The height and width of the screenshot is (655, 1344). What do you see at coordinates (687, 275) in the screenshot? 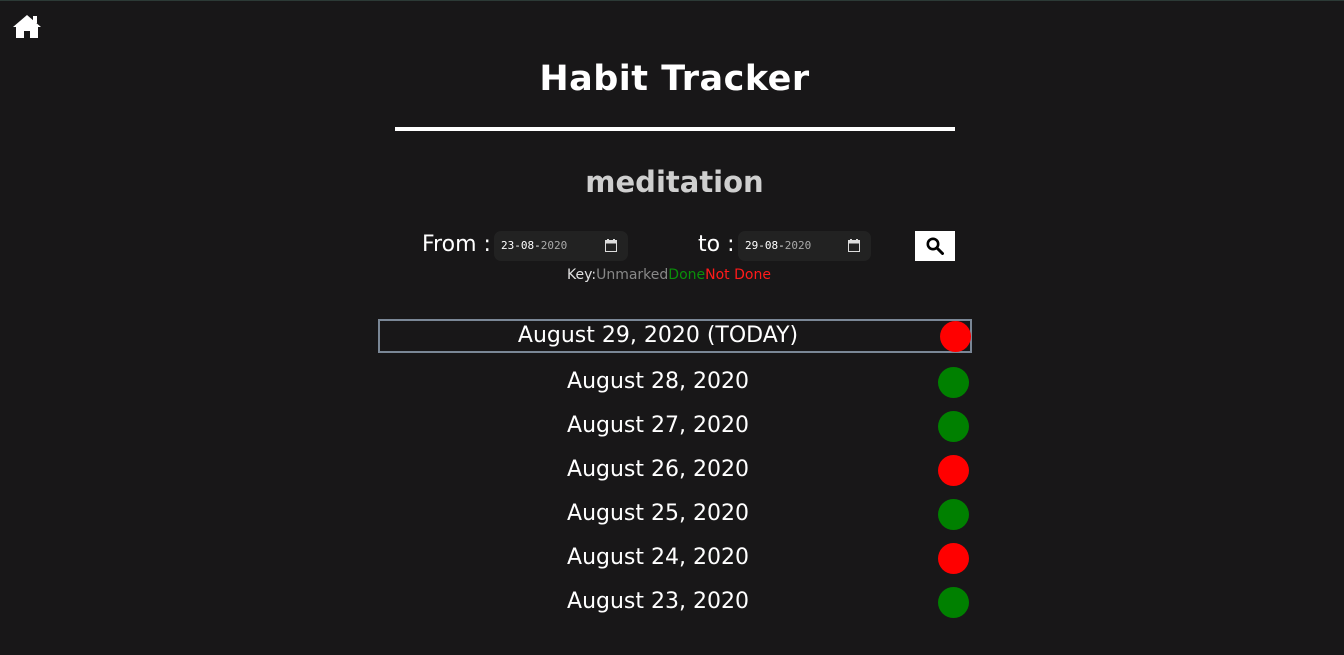
I see `key-done: Done` at bounding box center [687, 275].